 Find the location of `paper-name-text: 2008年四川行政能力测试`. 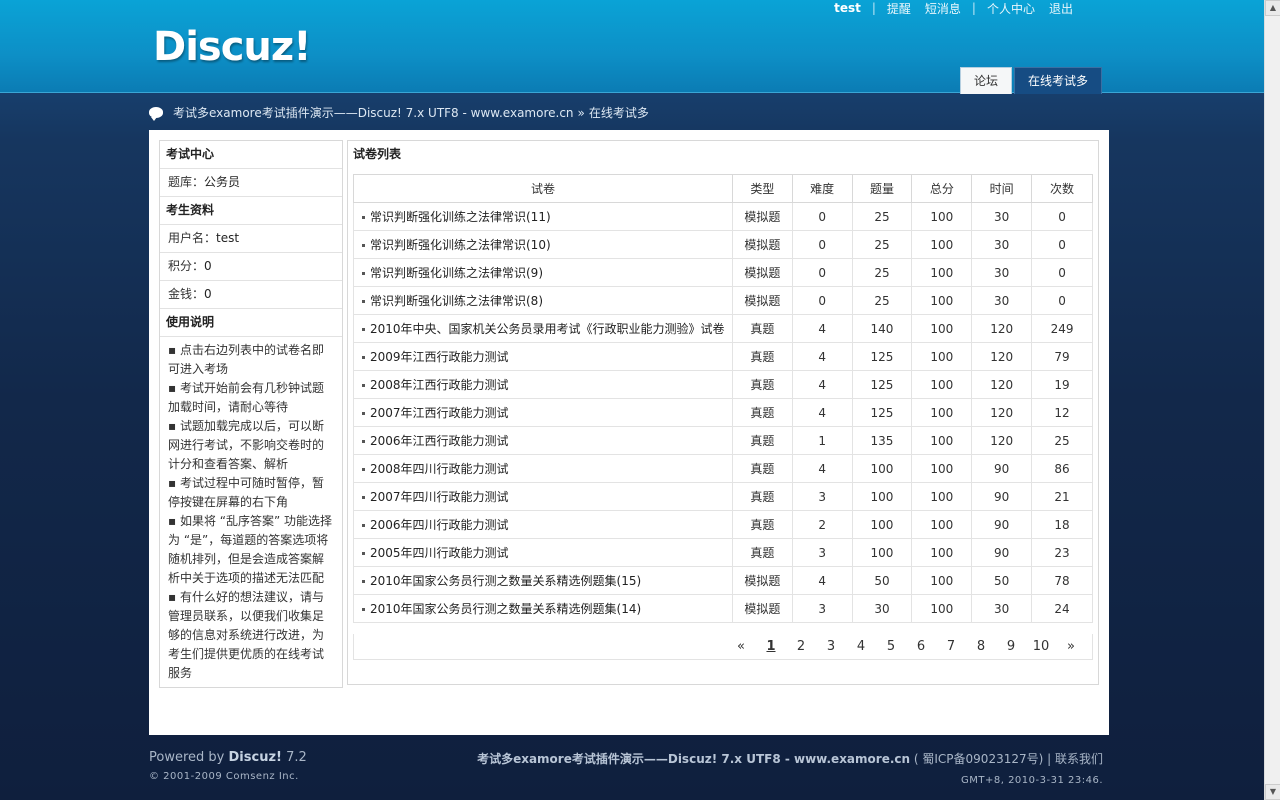

paper-name-text: 2008年四川行政能力测试 is located at coordinates (439, 469).